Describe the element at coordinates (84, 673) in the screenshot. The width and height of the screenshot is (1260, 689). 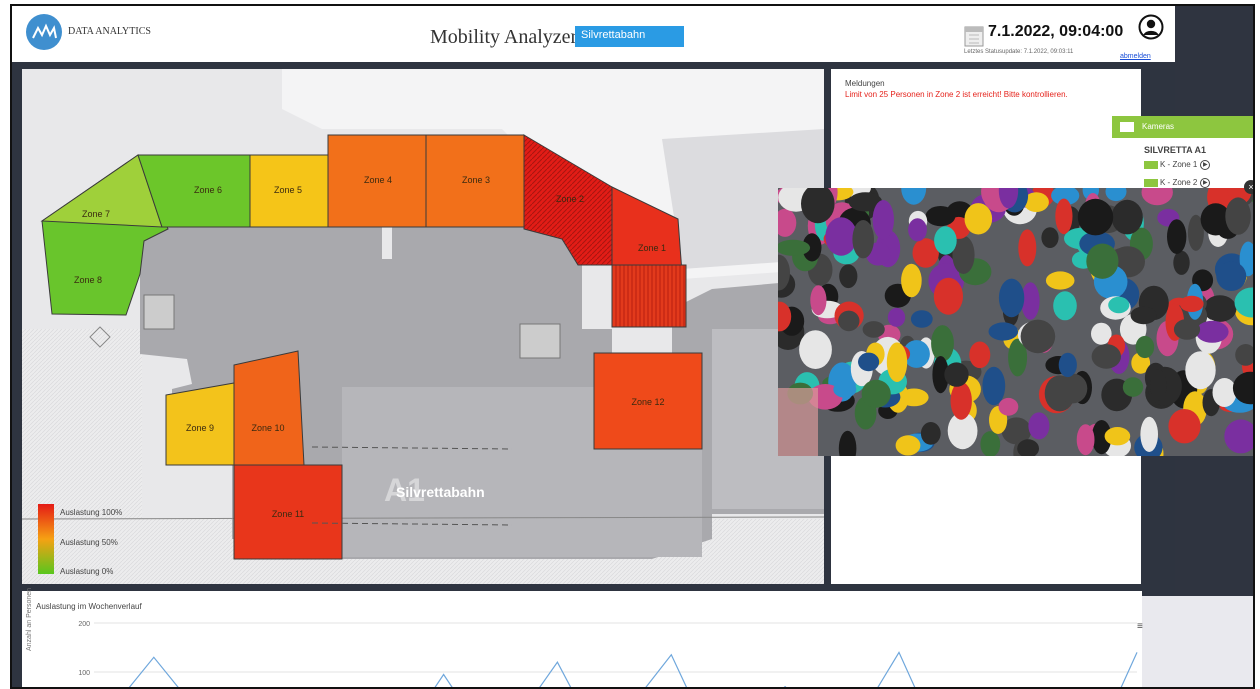
I see `y-tick-label: 100` at that location.